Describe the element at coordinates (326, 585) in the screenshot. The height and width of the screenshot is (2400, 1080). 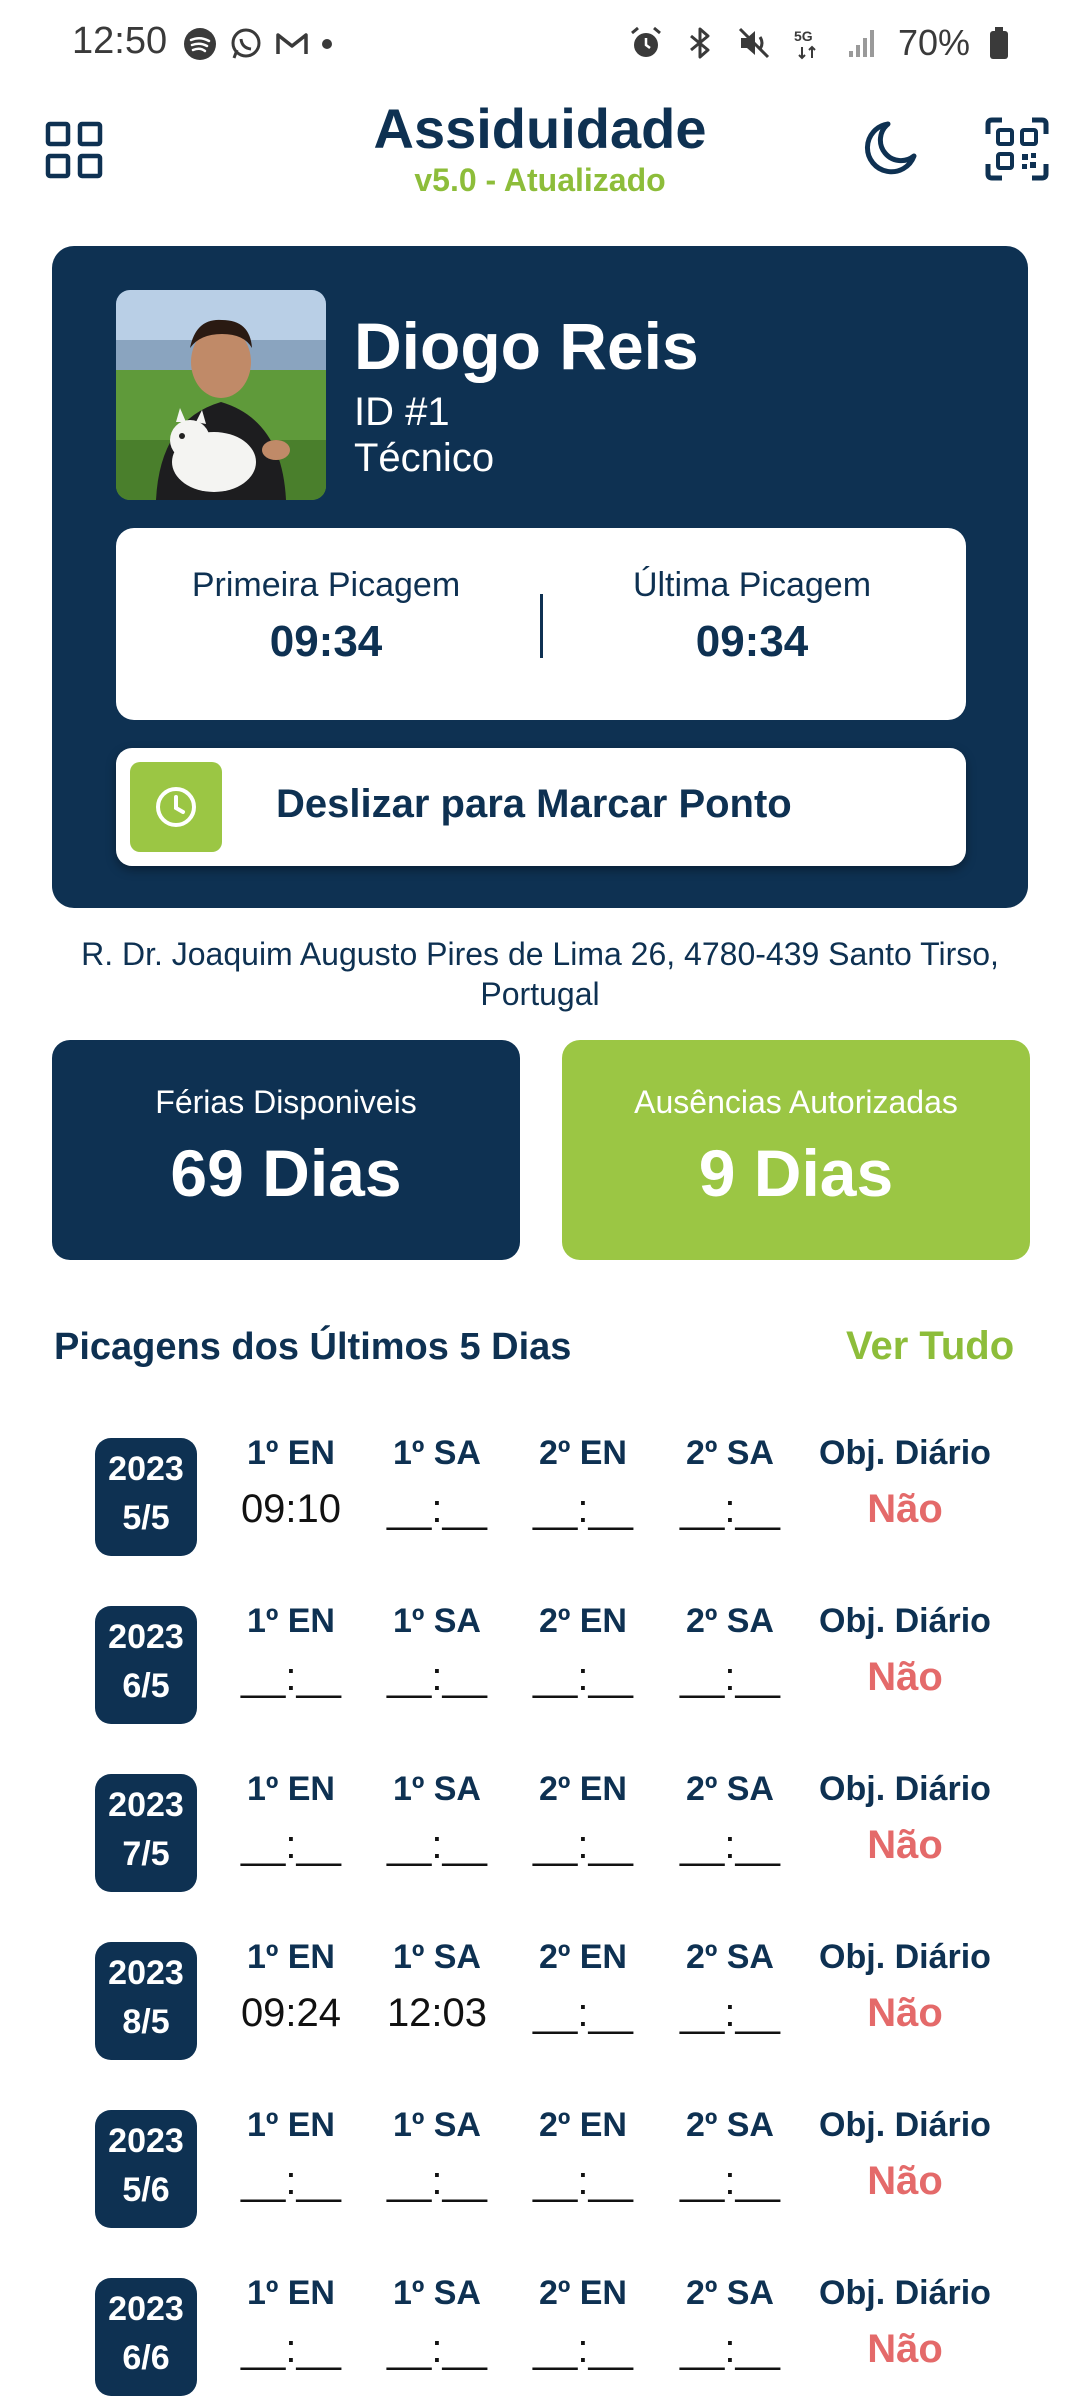
I see `first-punch-label: Primeira Picagem` at that location.